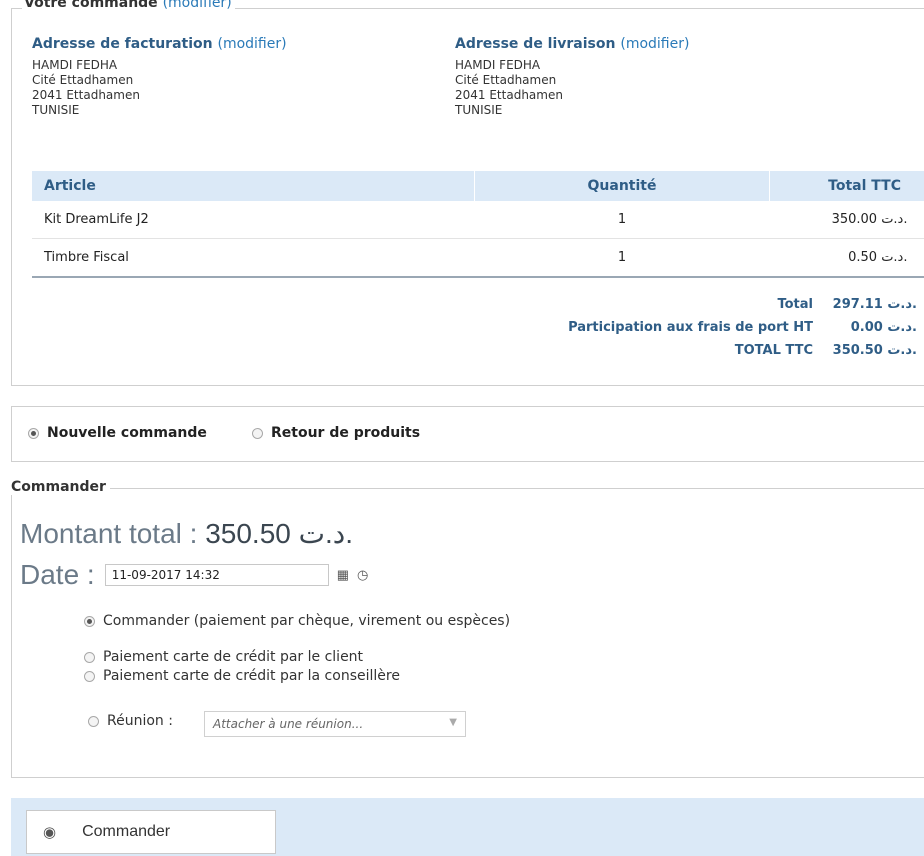 This screenshot has height=856, width=924. I want to click on meeting-select: Attacher à une réunion... ▼, so click(335, 724).